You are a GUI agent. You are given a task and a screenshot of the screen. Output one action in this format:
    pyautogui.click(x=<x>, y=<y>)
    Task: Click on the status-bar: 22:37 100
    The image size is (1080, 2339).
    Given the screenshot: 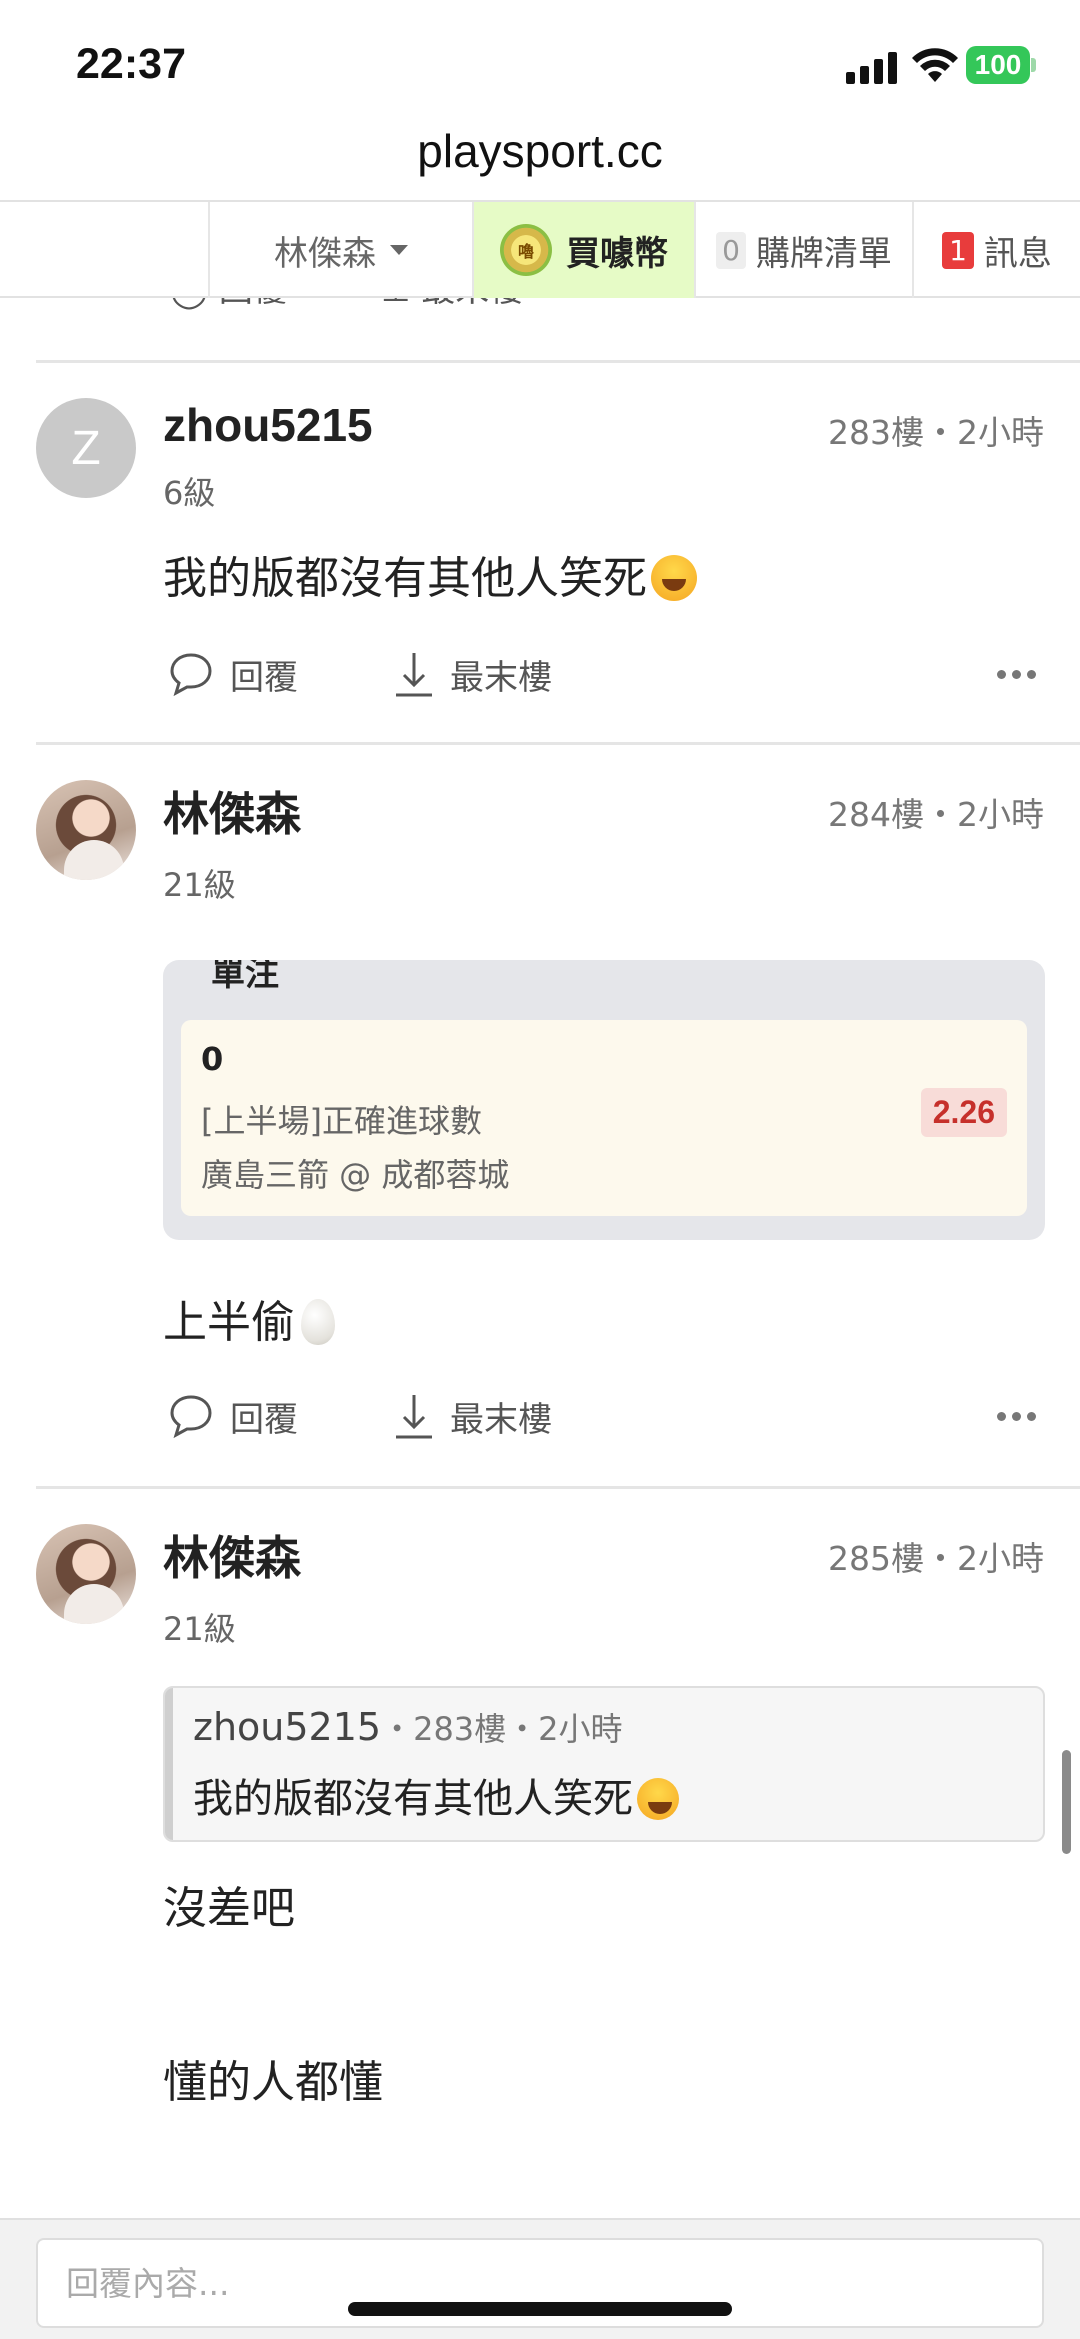 What is the action you would take?
    pyautogui.click(x=540, y=60)
    